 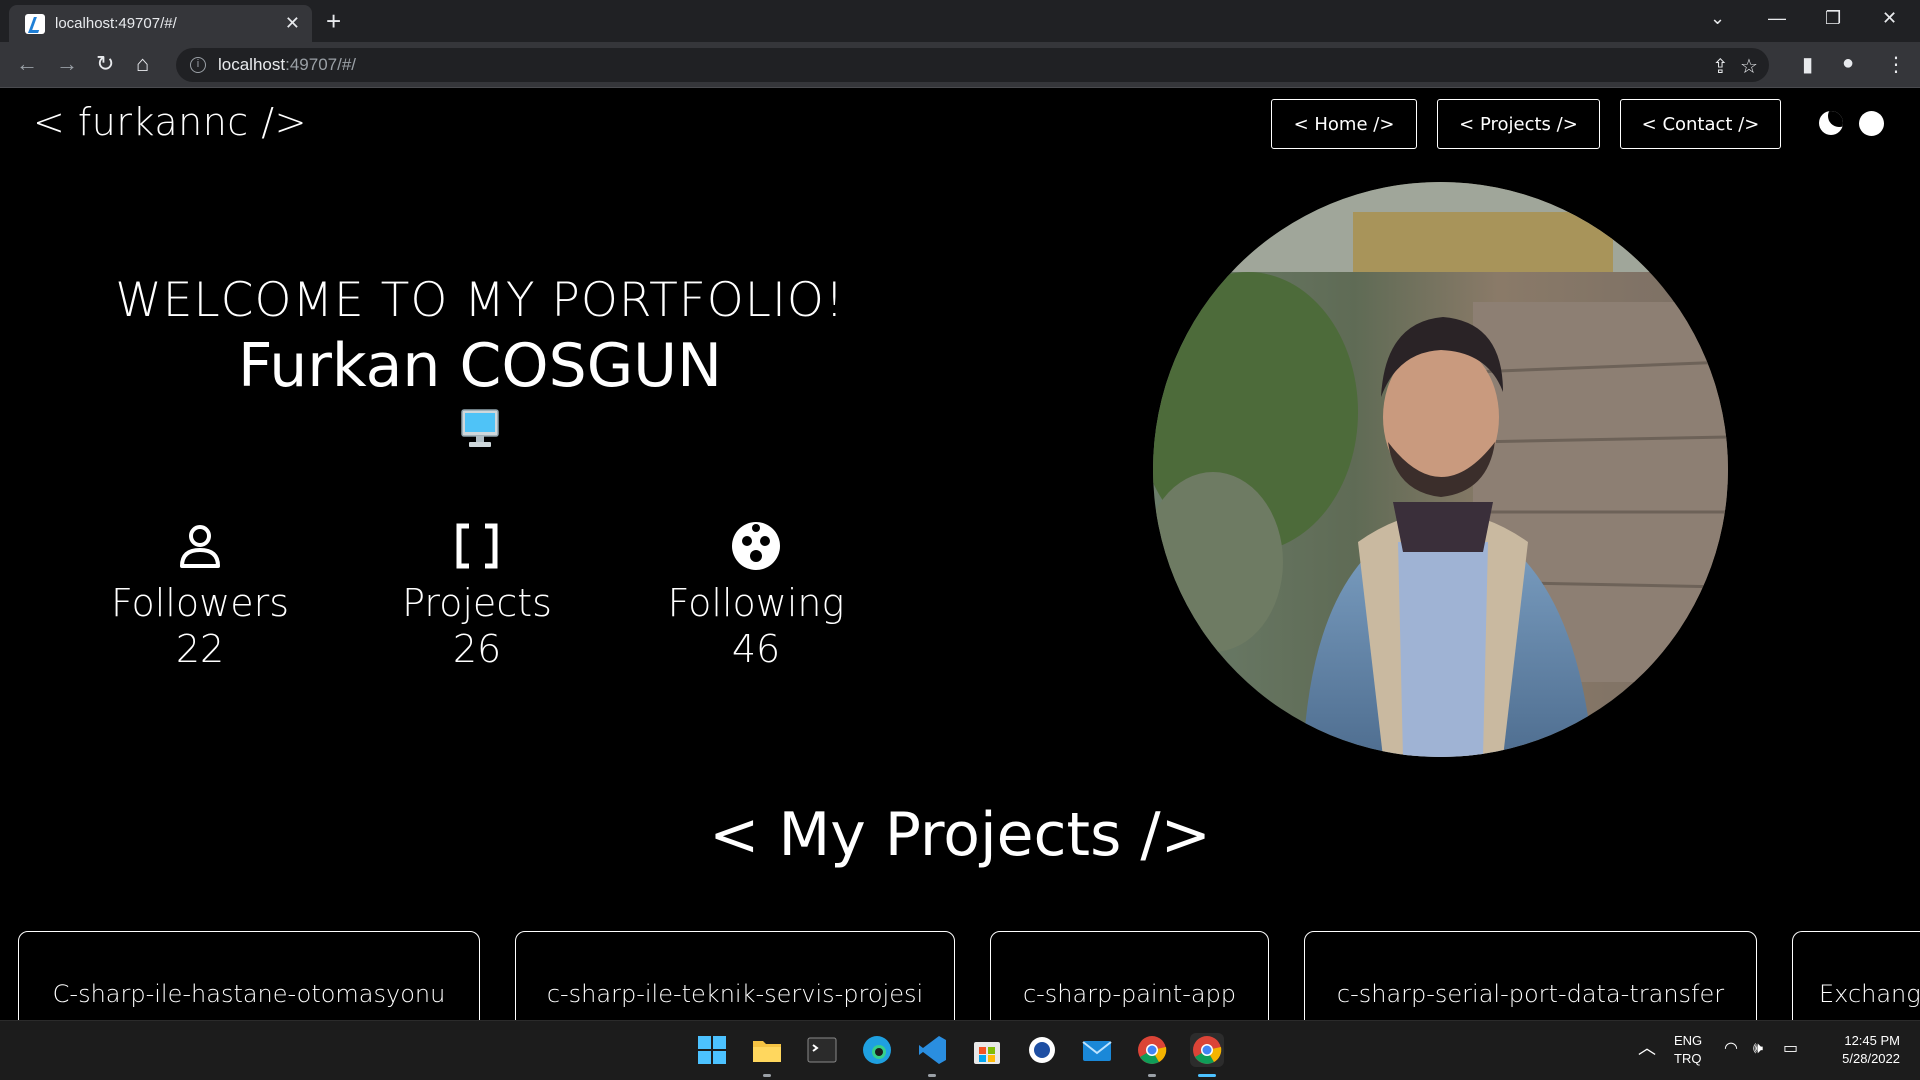 I want to click on project-card: Exchang, so click(x=1856, y=975).